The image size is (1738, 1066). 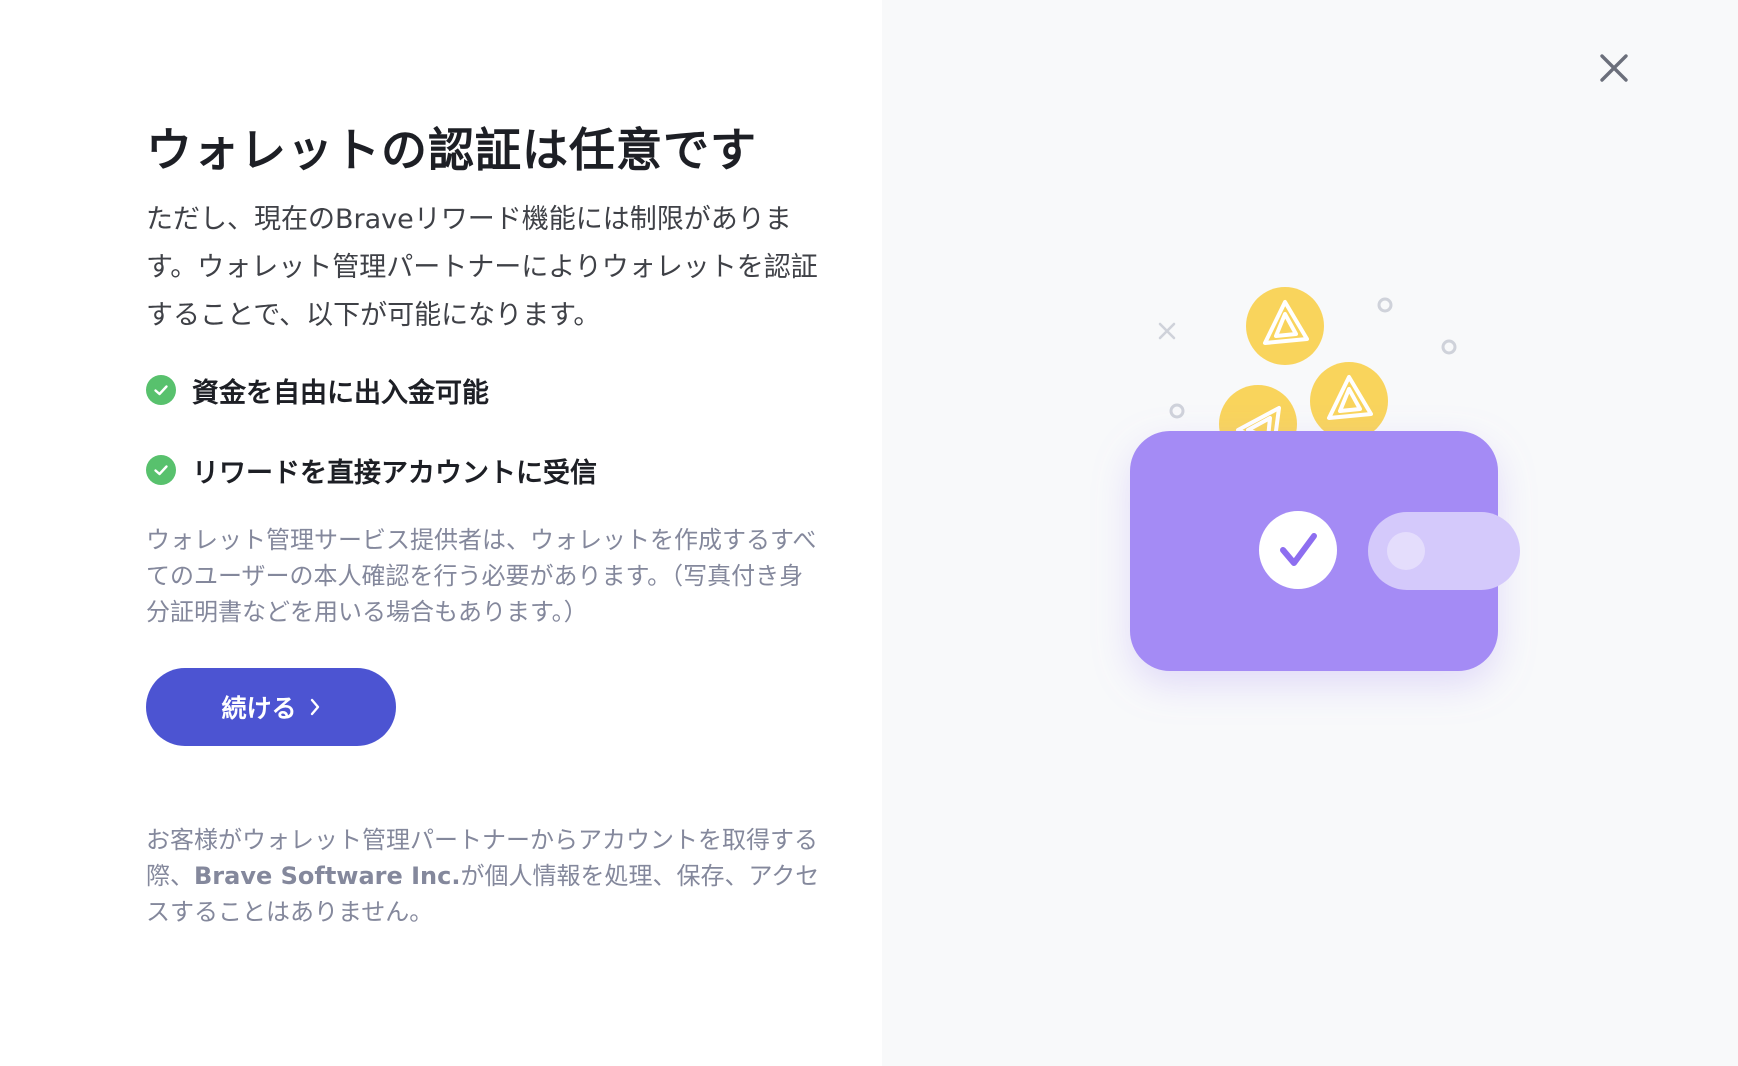 I want to click on continue-button: 続ける, so click(x=271, y=707).